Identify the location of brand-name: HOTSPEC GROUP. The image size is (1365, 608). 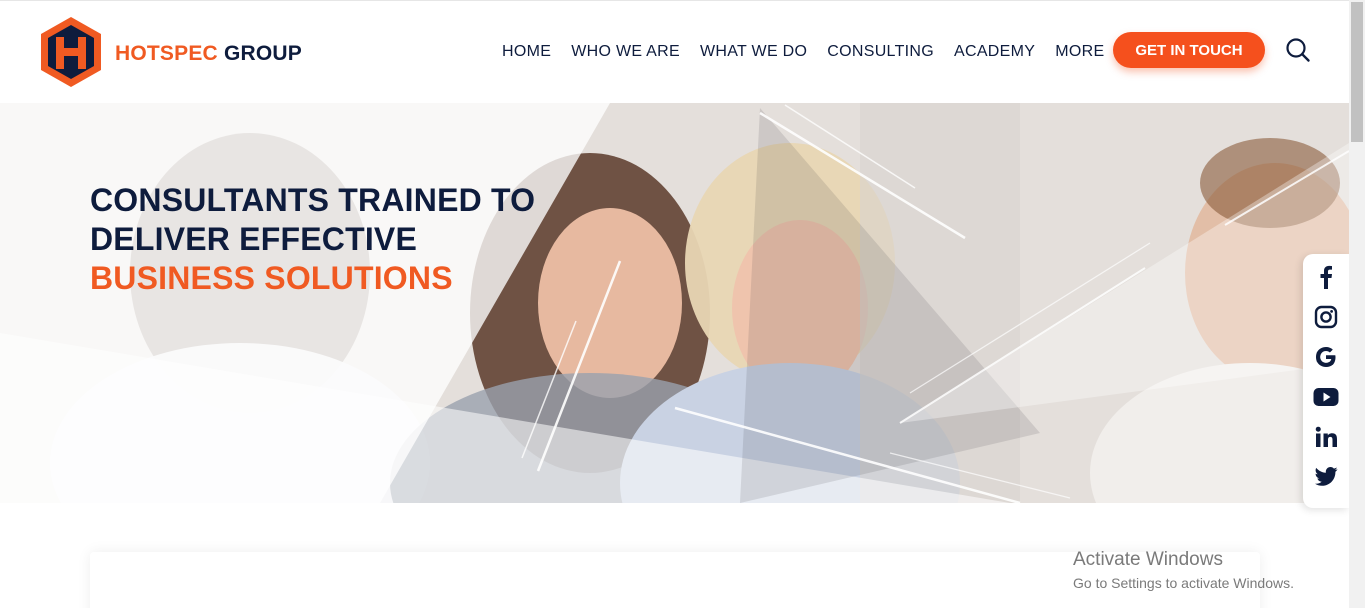
(208, 54).